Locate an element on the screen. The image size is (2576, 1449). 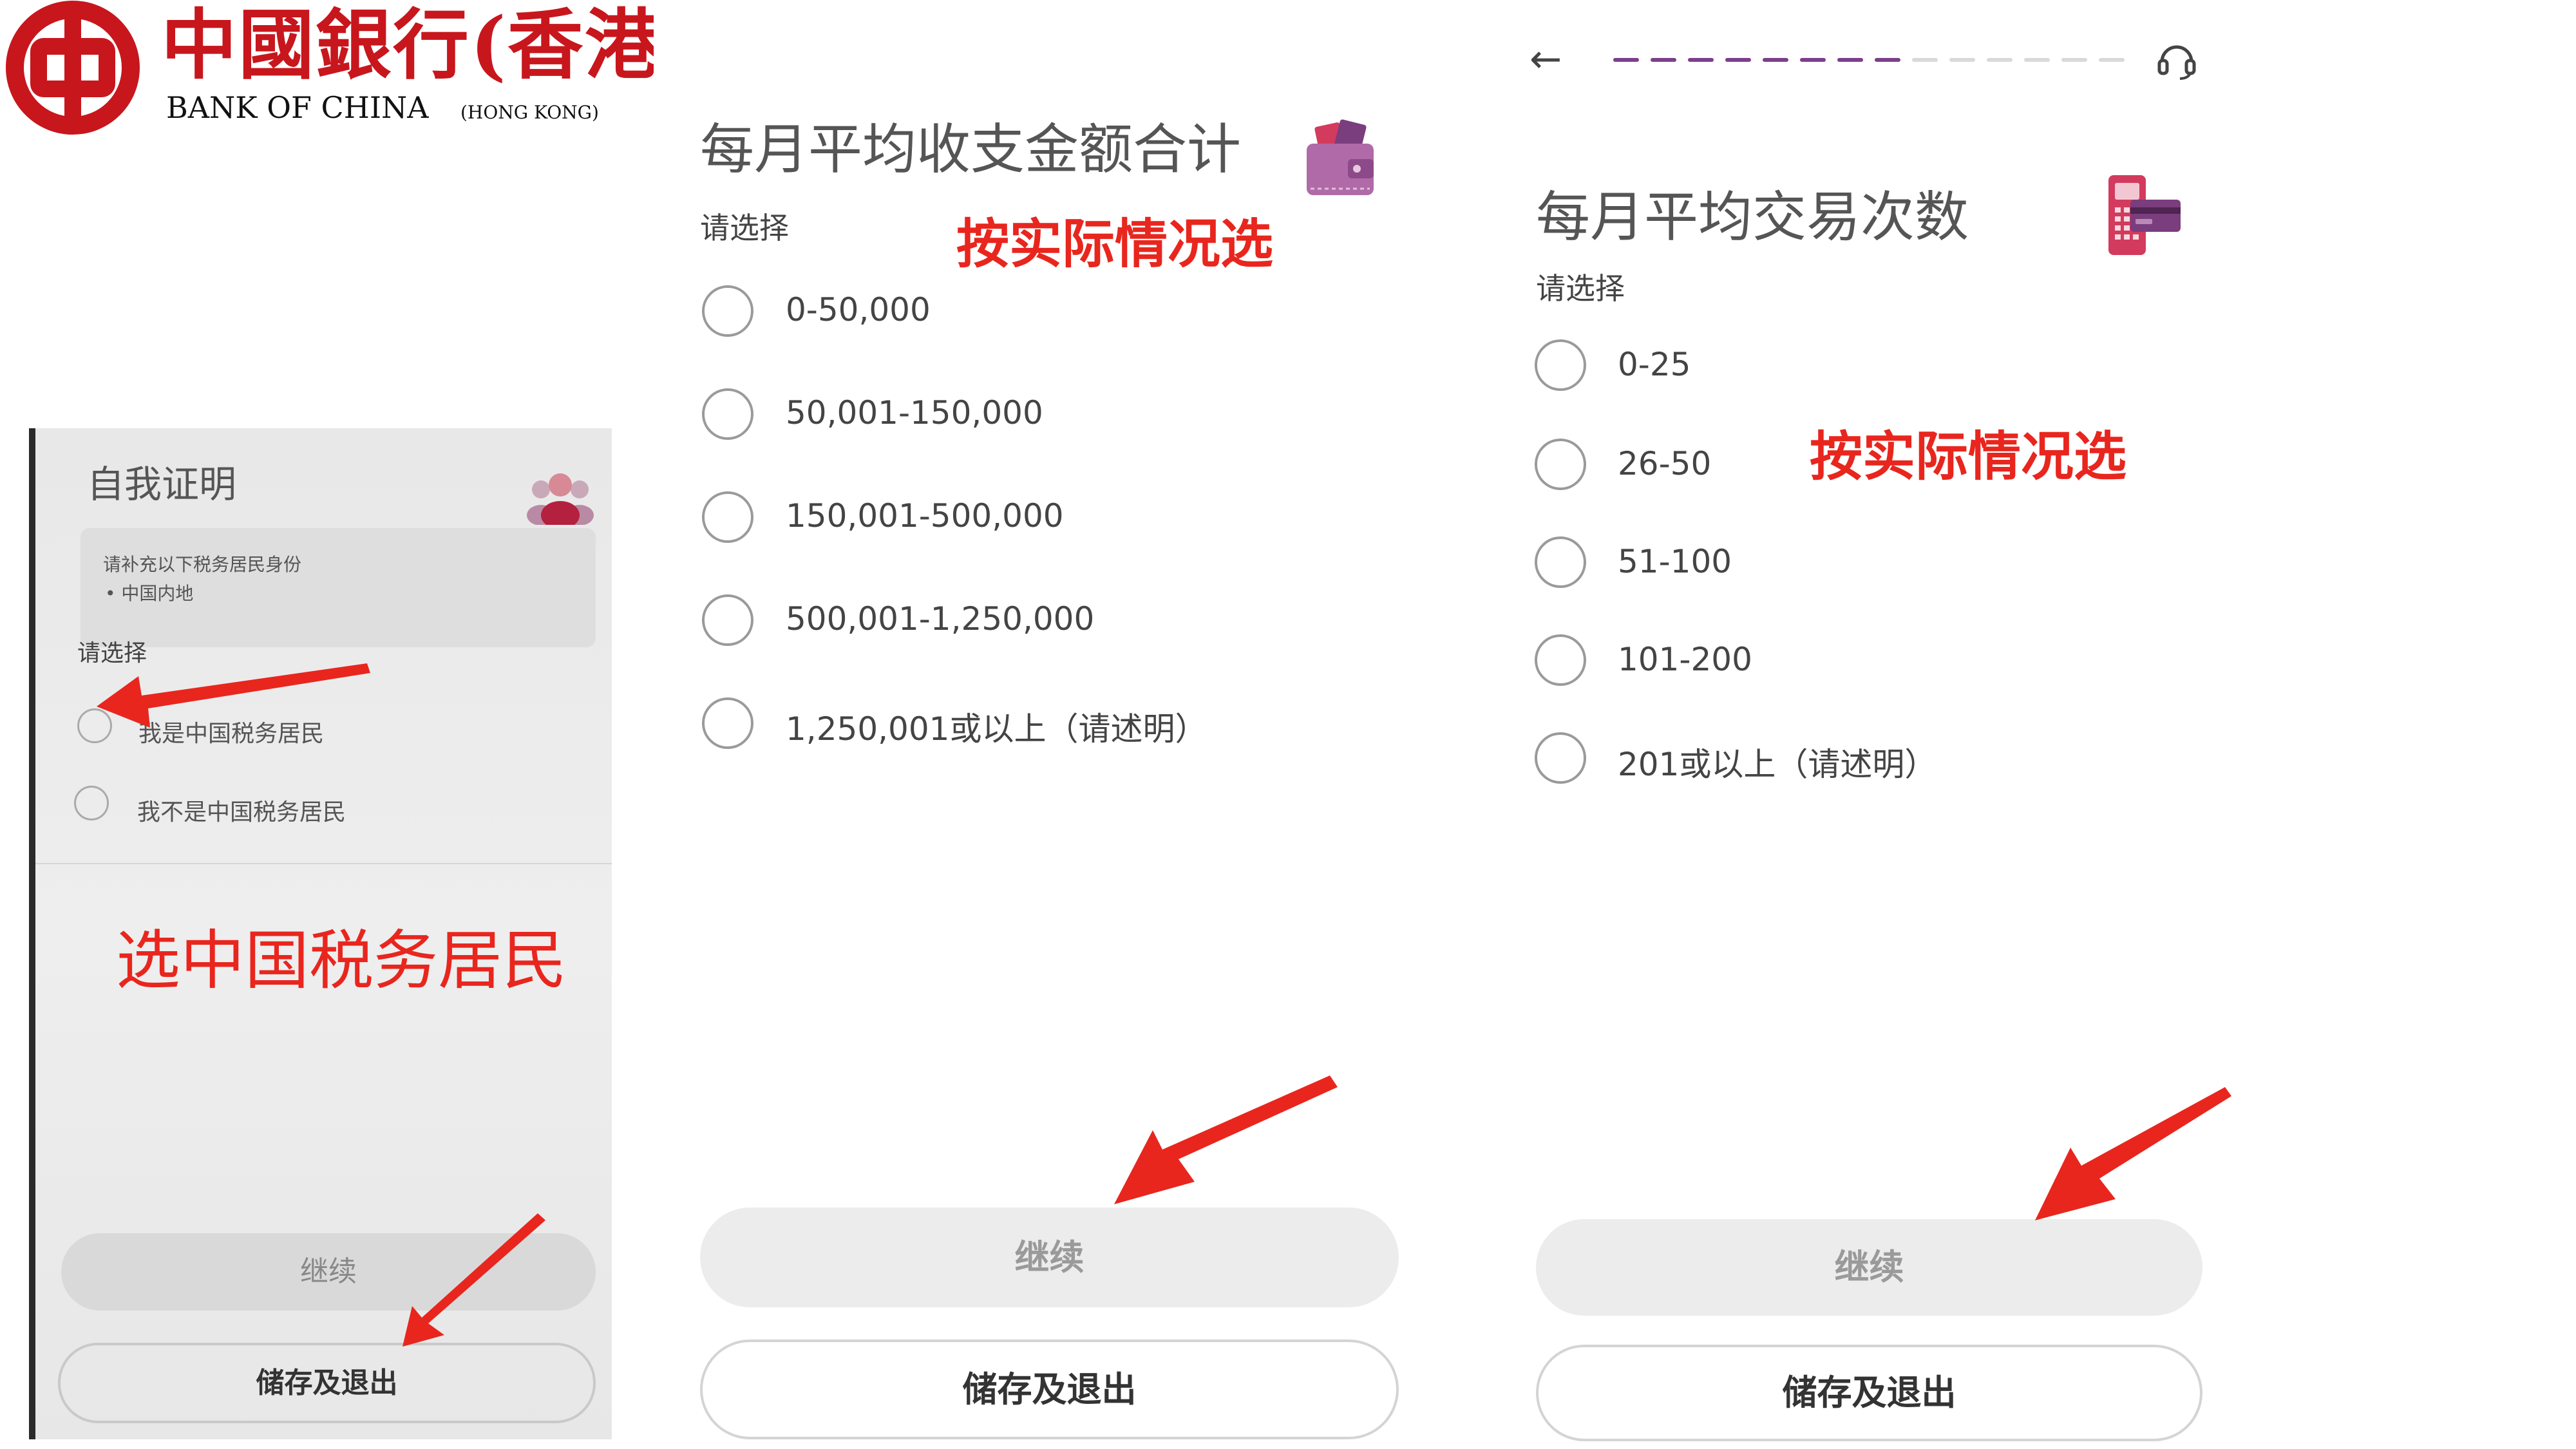
logo-chinese-name: 中國銀行(香港) is located at coordinates (430, 45).